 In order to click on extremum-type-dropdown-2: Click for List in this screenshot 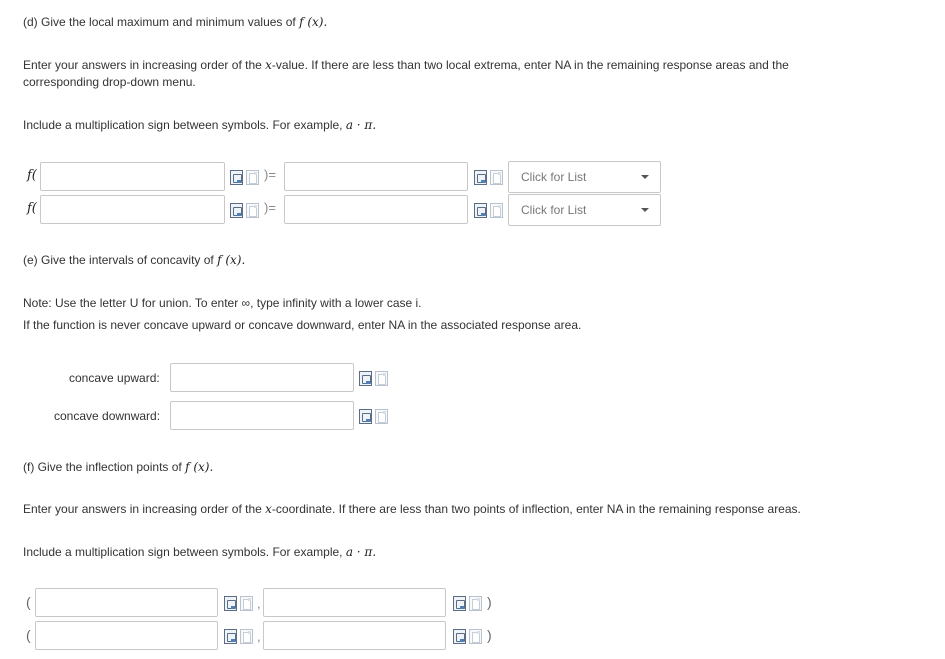, I will do `click(584, 210)`.